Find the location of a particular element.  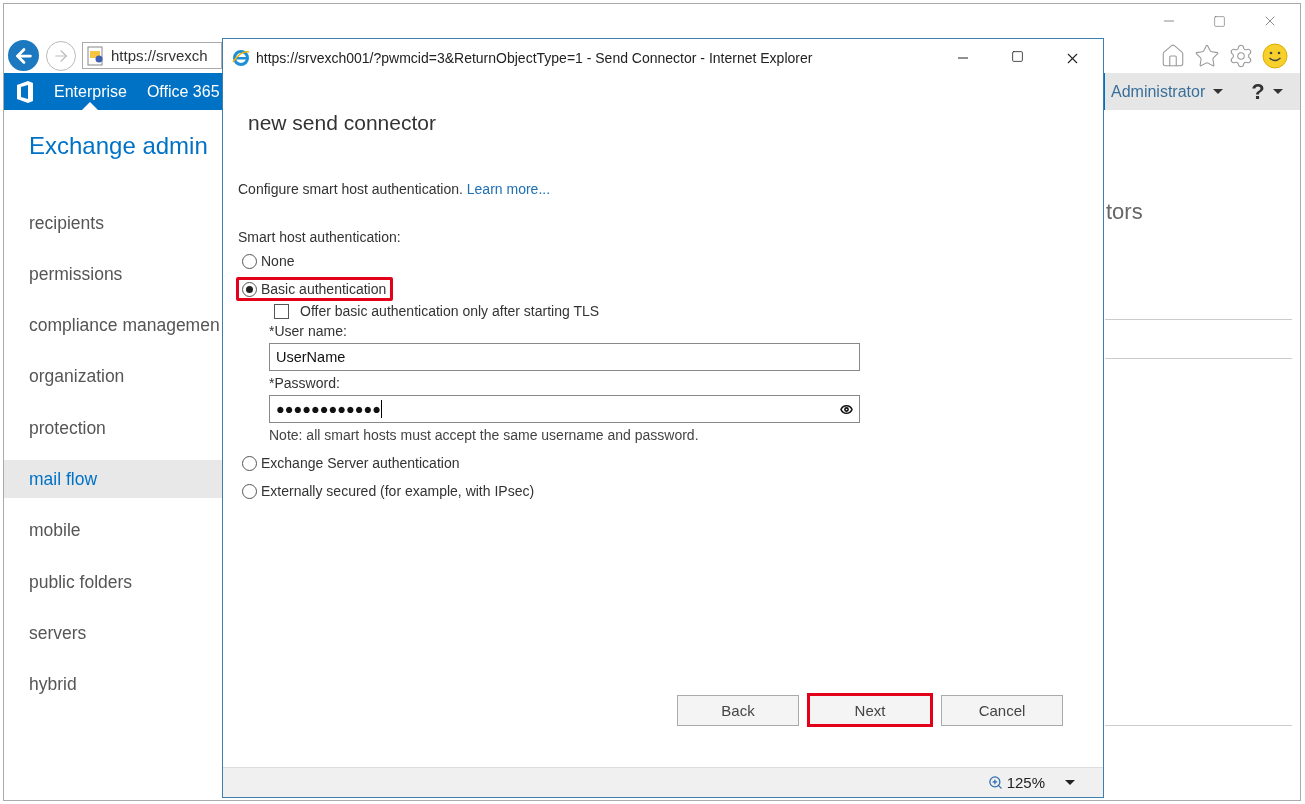

input-field: UserName is located at coordinates (564, 357).